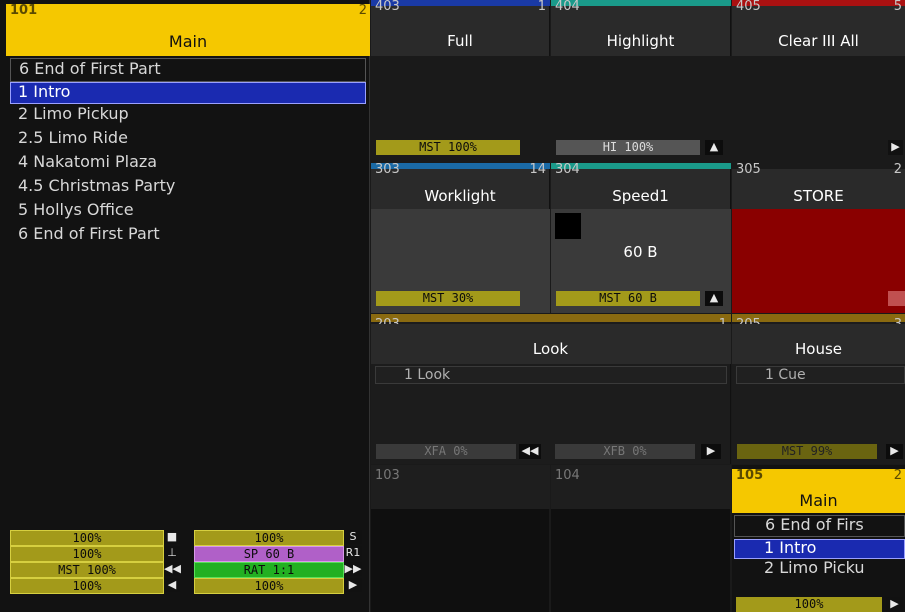 The height and width of the screenshot is (612, 905). I want to click on color-strip, so click(551, 318).